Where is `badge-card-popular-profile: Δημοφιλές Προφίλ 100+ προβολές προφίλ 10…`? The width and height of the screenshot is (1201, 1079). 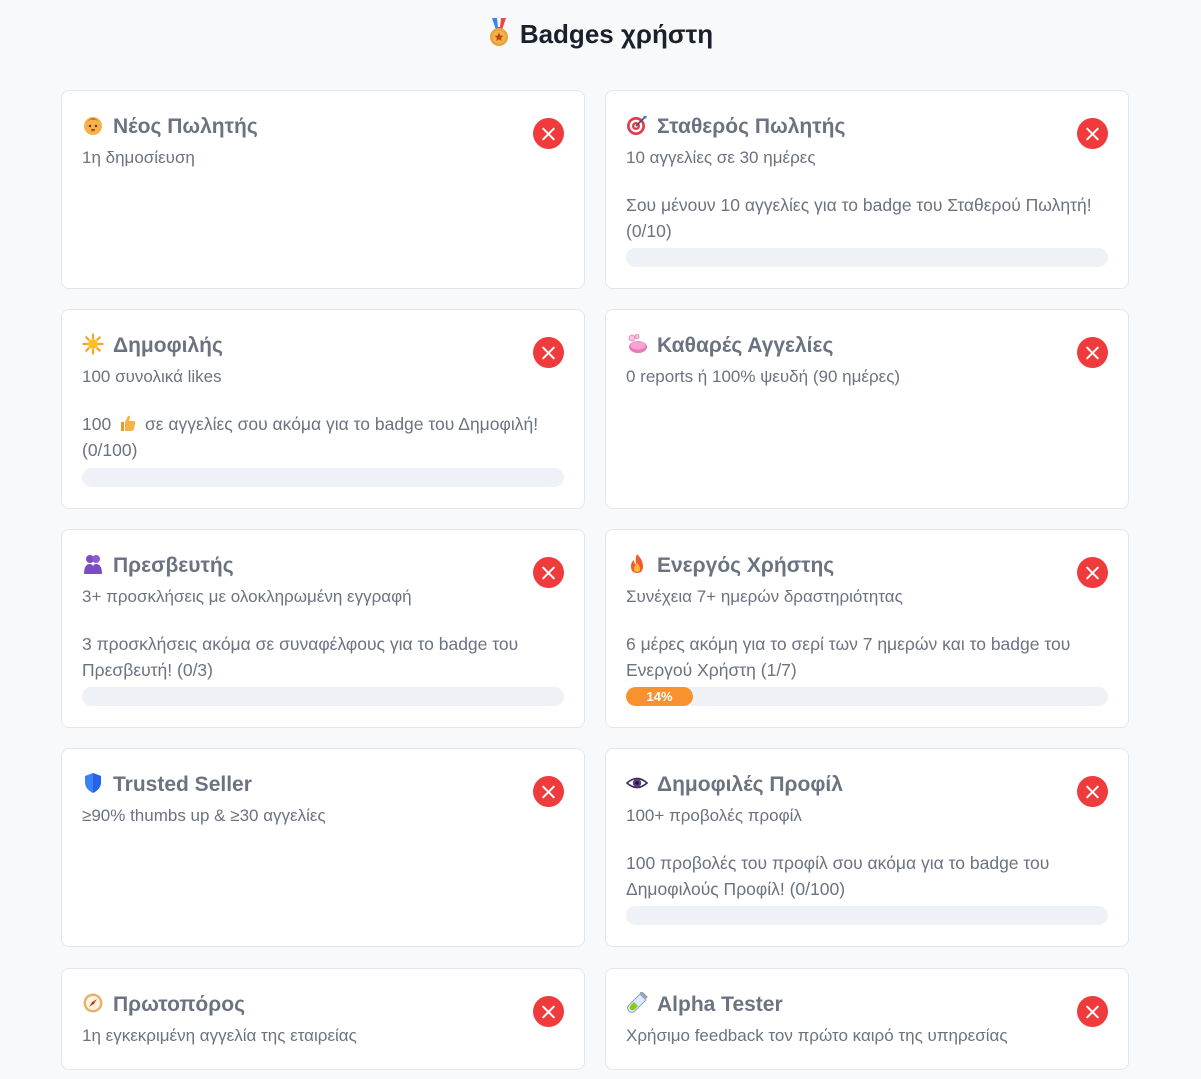
badge-card-popular-profile: Δημοφιλές Προφίλ 100+ προβολές προφίλ 10… is located at coordinates (867, 847).